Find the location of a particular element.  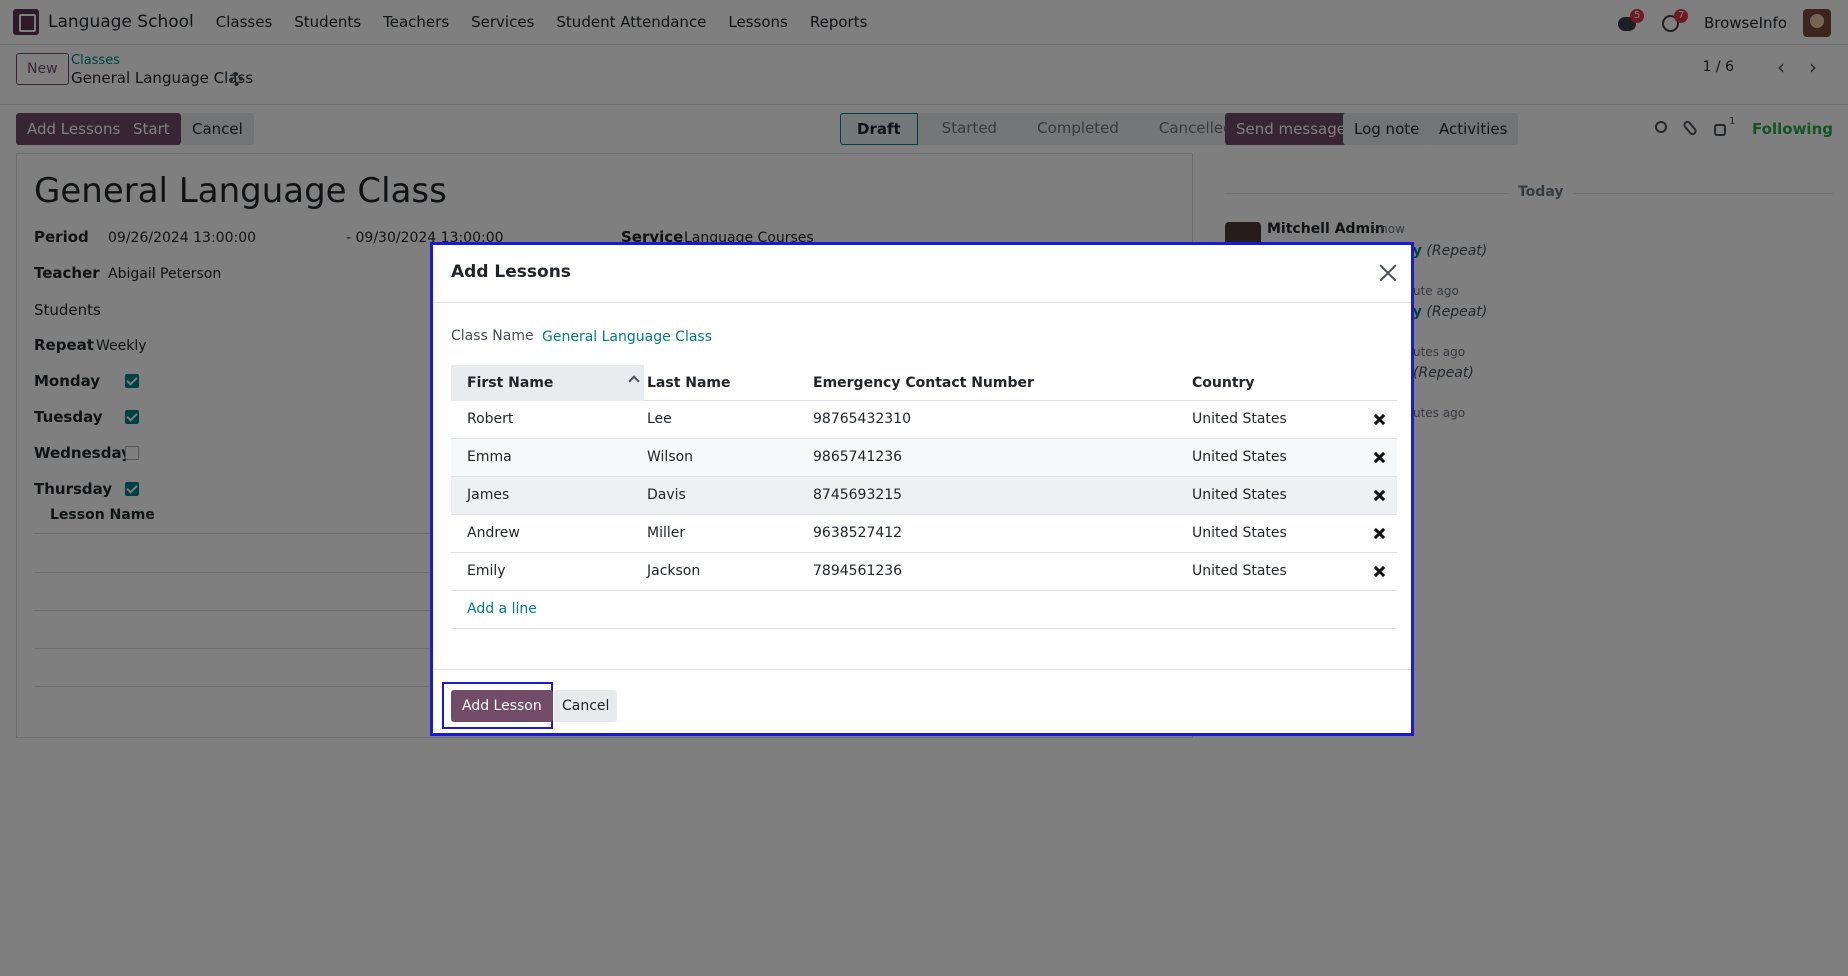

dialog-header: Add Lessons is located at coordinates (922, 274).